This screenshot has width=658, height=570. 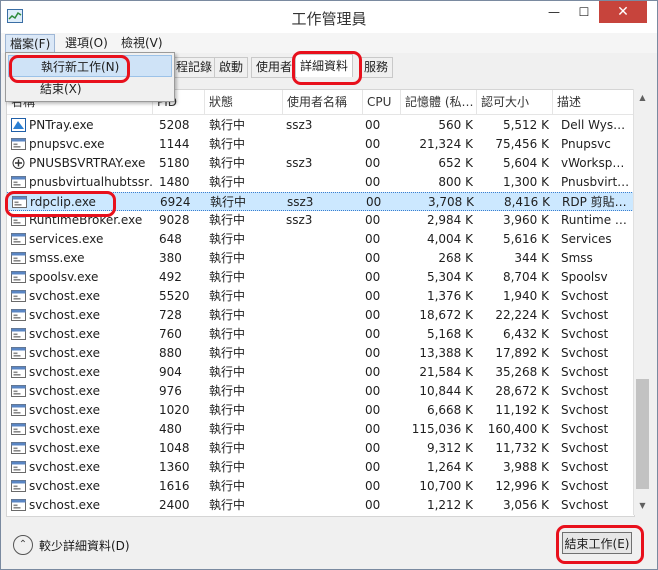 What do you see at coordinates (320, 258) in the screenshot?
I see `table-row: smss.exe 380 執行中 00 268 K 344 K Smss` at bounding box center [320, 258].